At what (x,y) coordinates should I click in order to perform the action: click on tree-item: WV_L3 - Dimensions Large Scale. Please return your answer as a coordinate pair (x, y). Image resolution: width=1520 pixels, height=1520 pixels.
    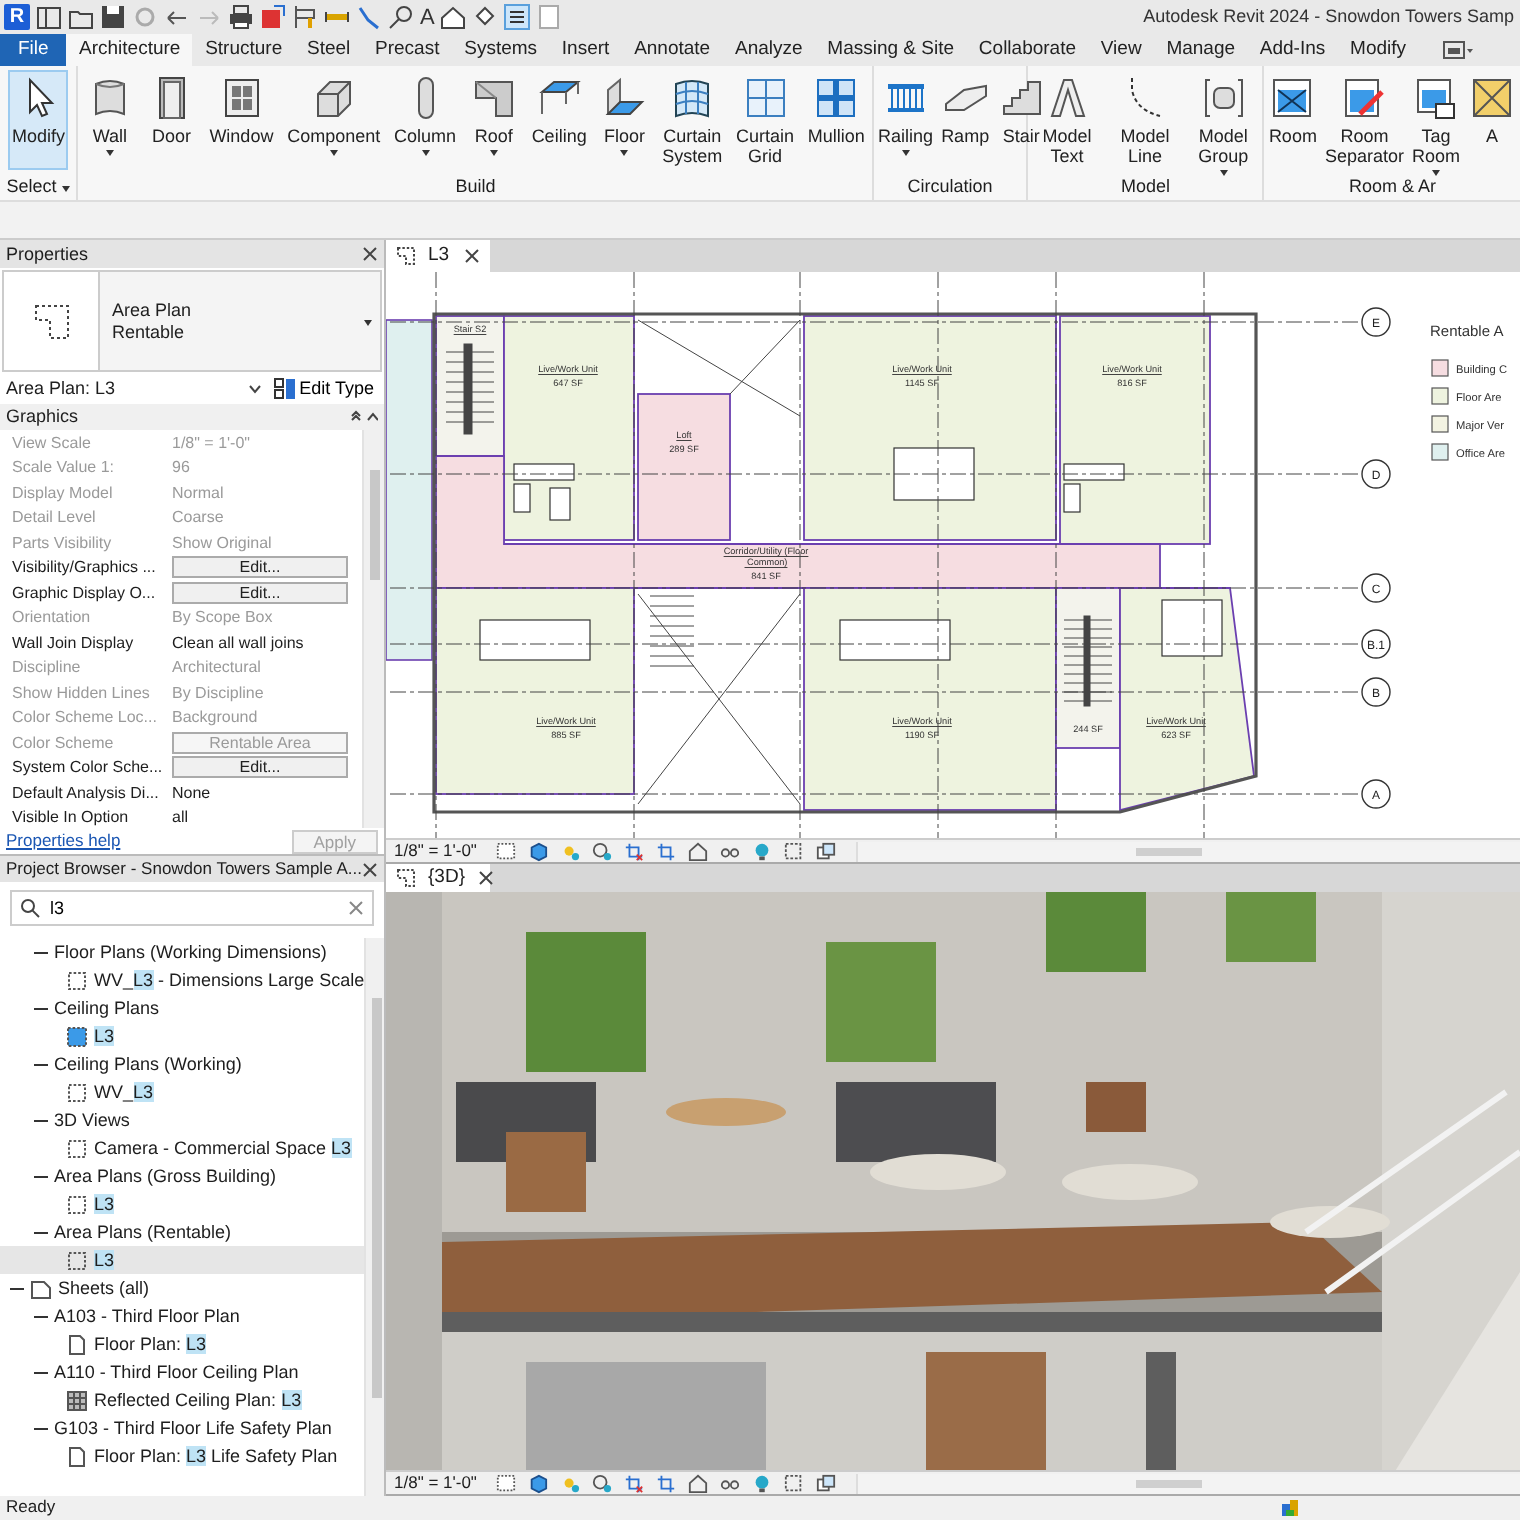
    Looking at the image, I should click on (229, 980).